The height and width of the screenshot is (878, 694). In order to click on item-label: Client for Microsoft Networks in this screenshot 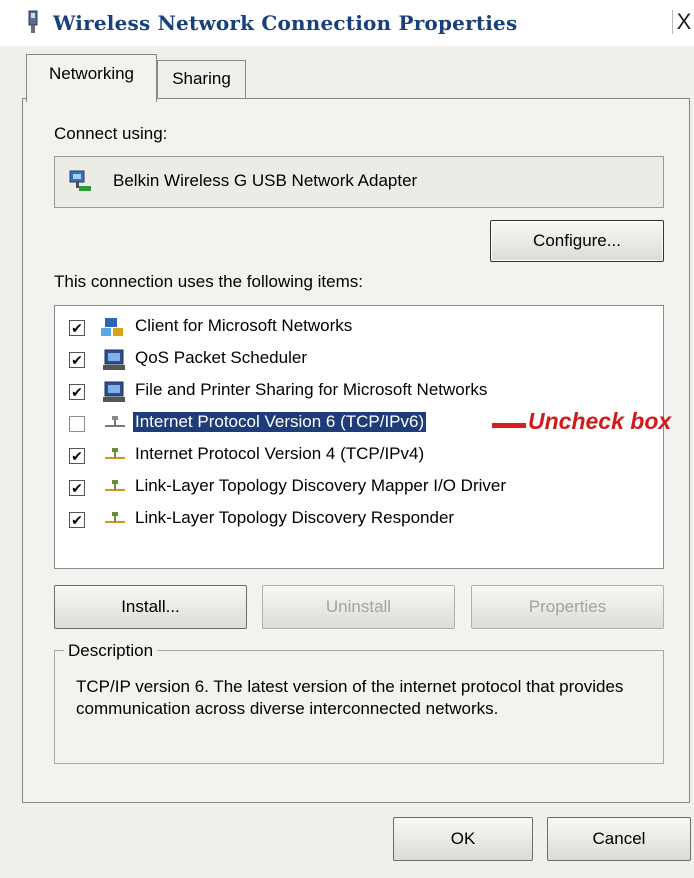, I will do `click(244, 325)`.